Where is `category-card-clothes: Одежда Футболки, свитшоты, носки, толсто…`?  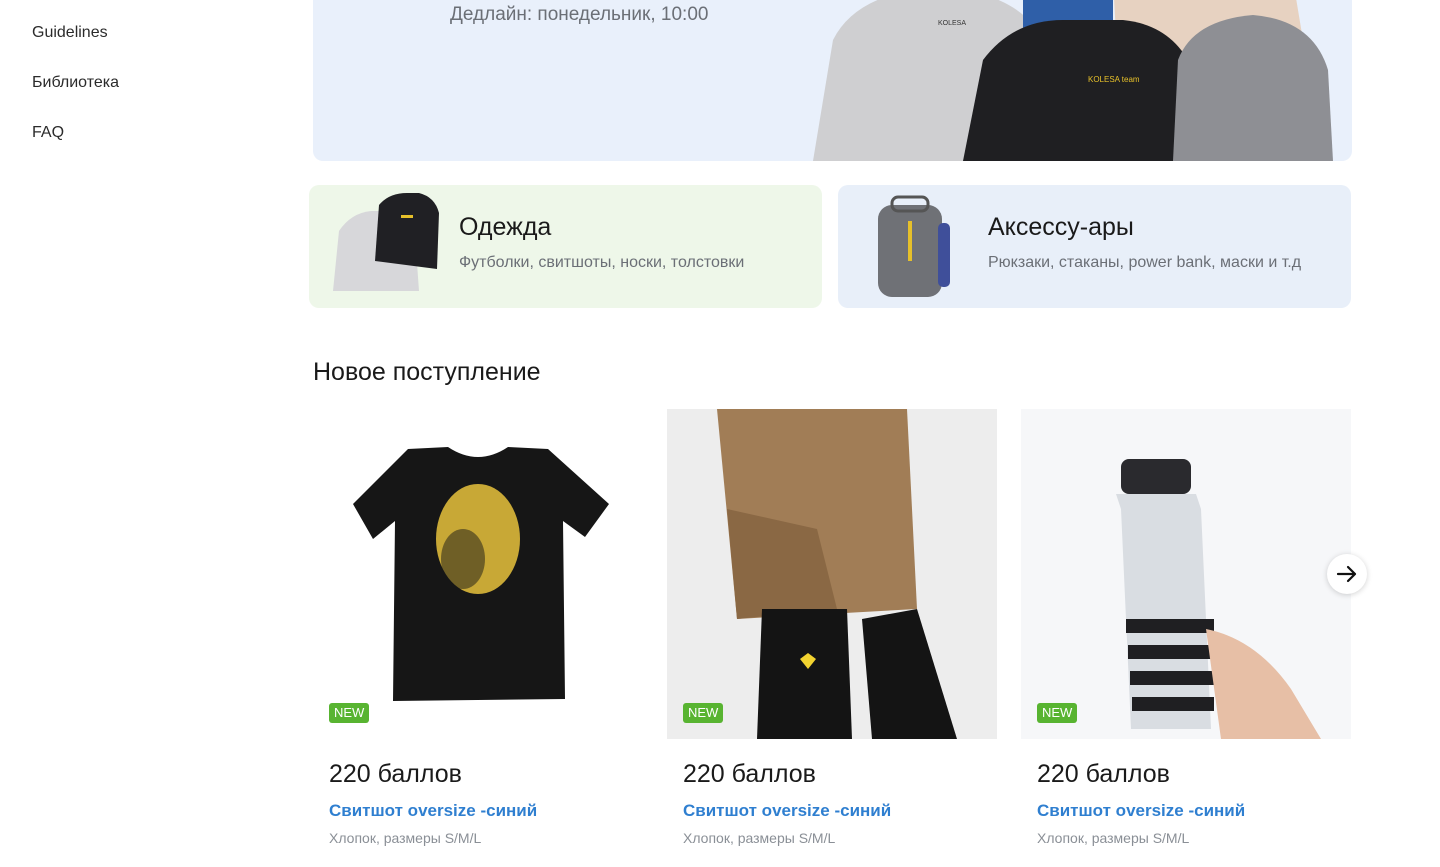
category-card-clothes: Одежда Футболки, свитшоты, носки, толсто… is located at coordinates (565, 246).